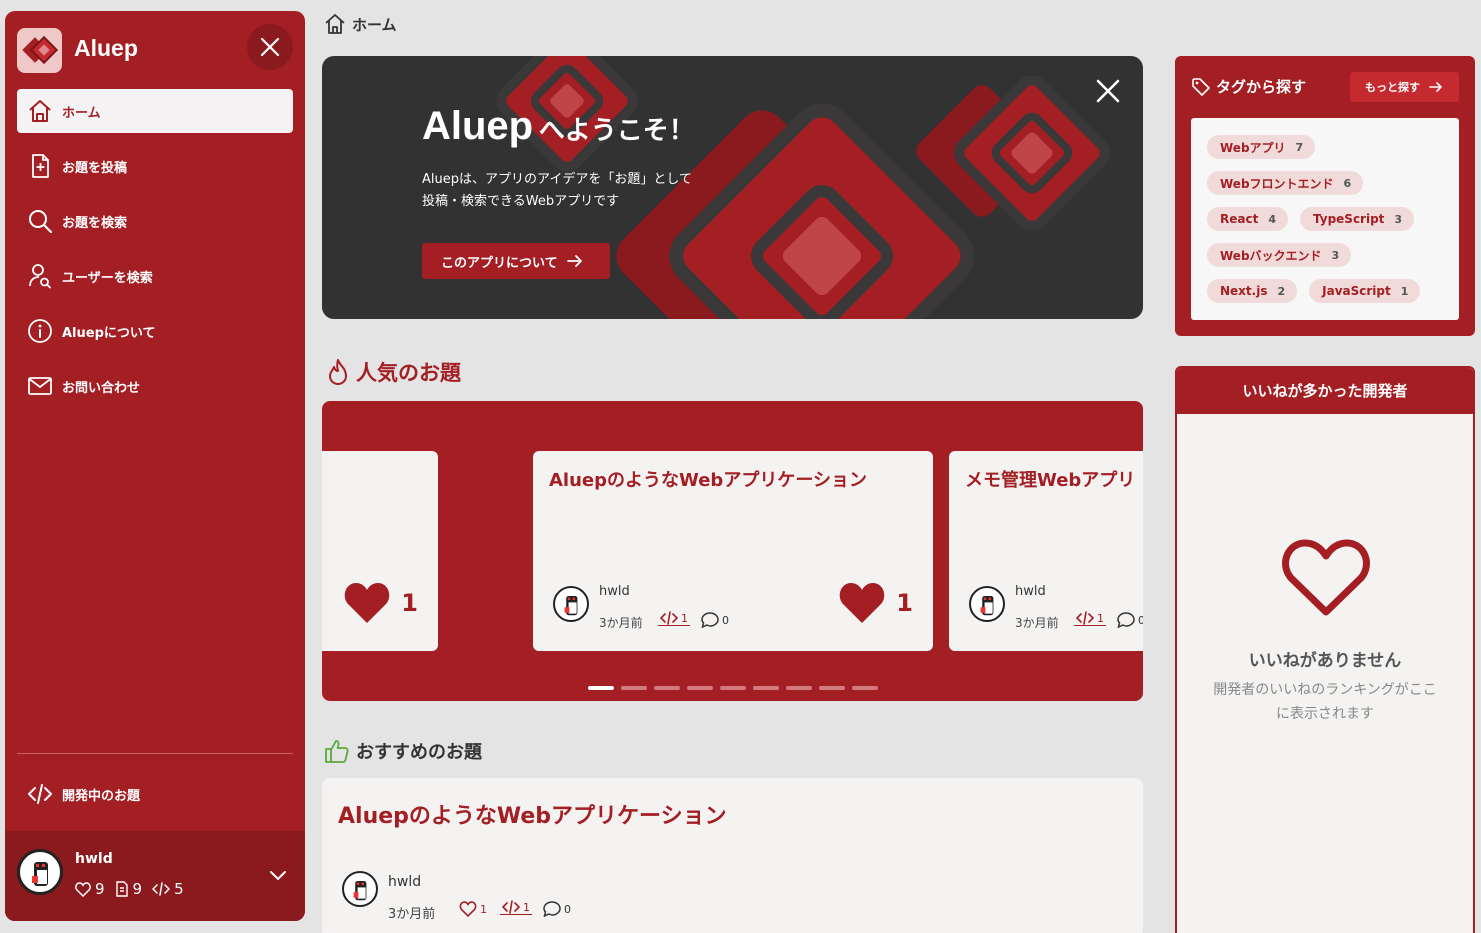  Describe the element at coordinates (1281, 291) in the screenshot. I see `tag-count: 2` at that location.